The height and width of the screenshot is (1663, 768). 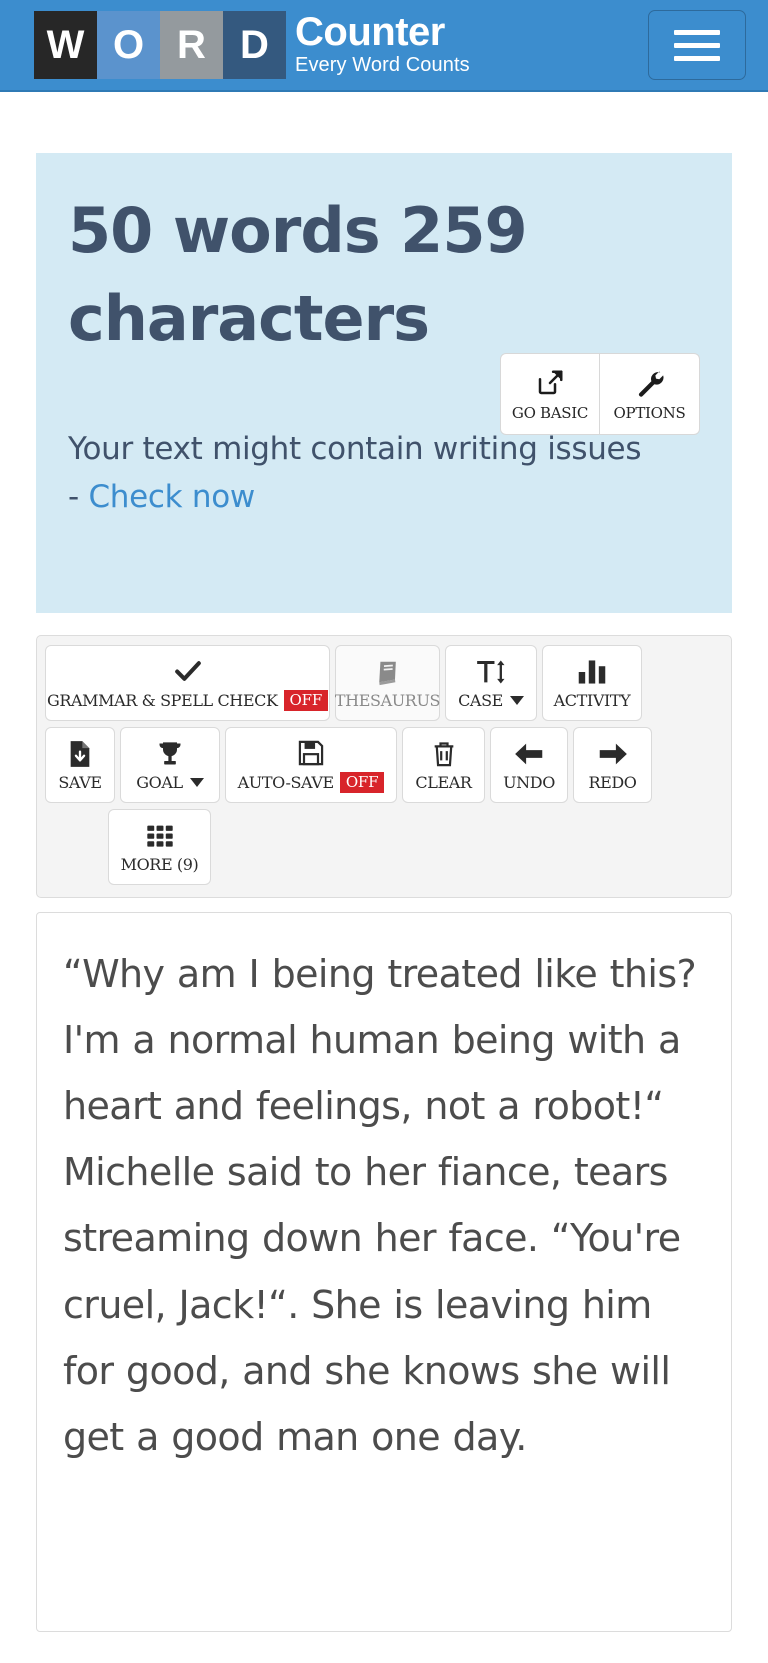 I want to click on arrow-right-icon, so click(x=613, y=754).